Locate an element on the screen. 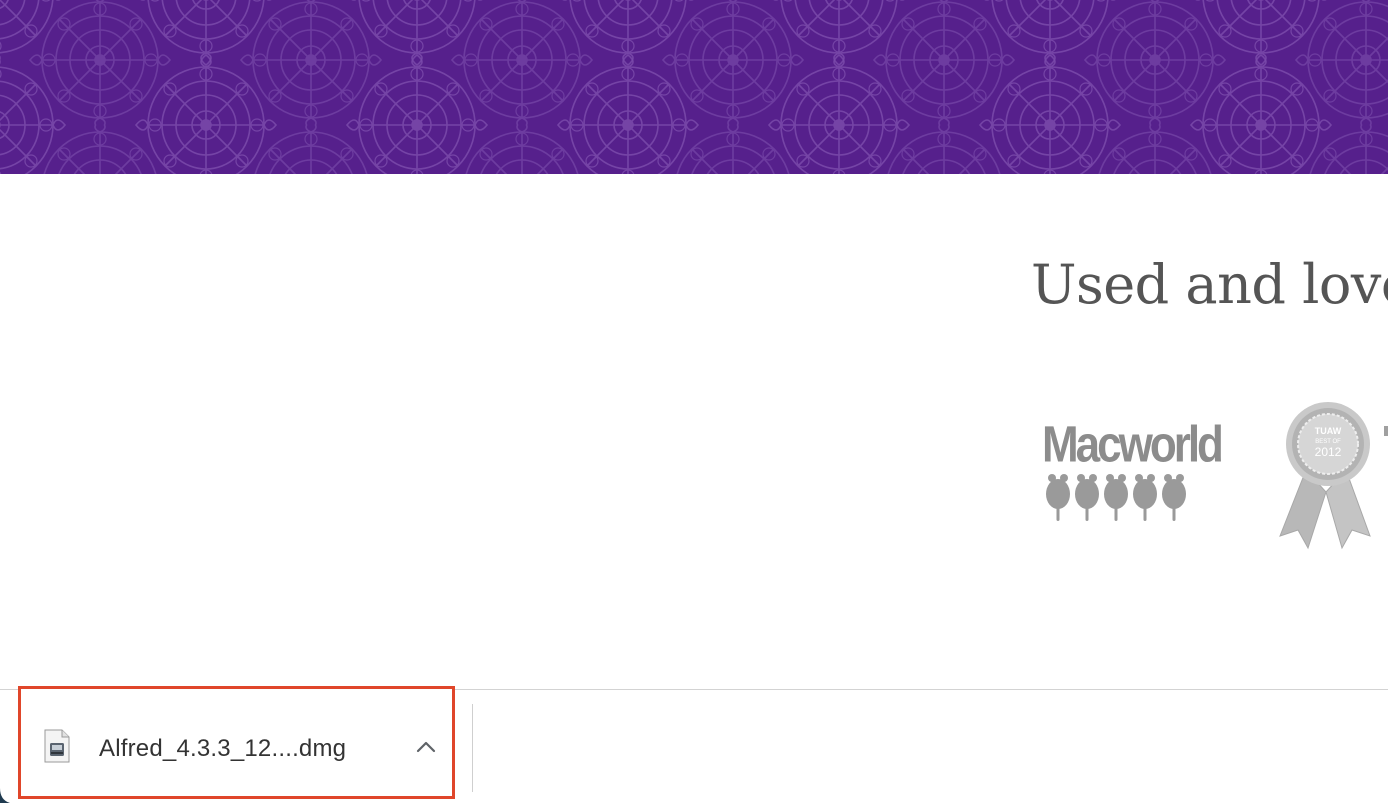  disk-image-icon is located at coordinates (57, 746).